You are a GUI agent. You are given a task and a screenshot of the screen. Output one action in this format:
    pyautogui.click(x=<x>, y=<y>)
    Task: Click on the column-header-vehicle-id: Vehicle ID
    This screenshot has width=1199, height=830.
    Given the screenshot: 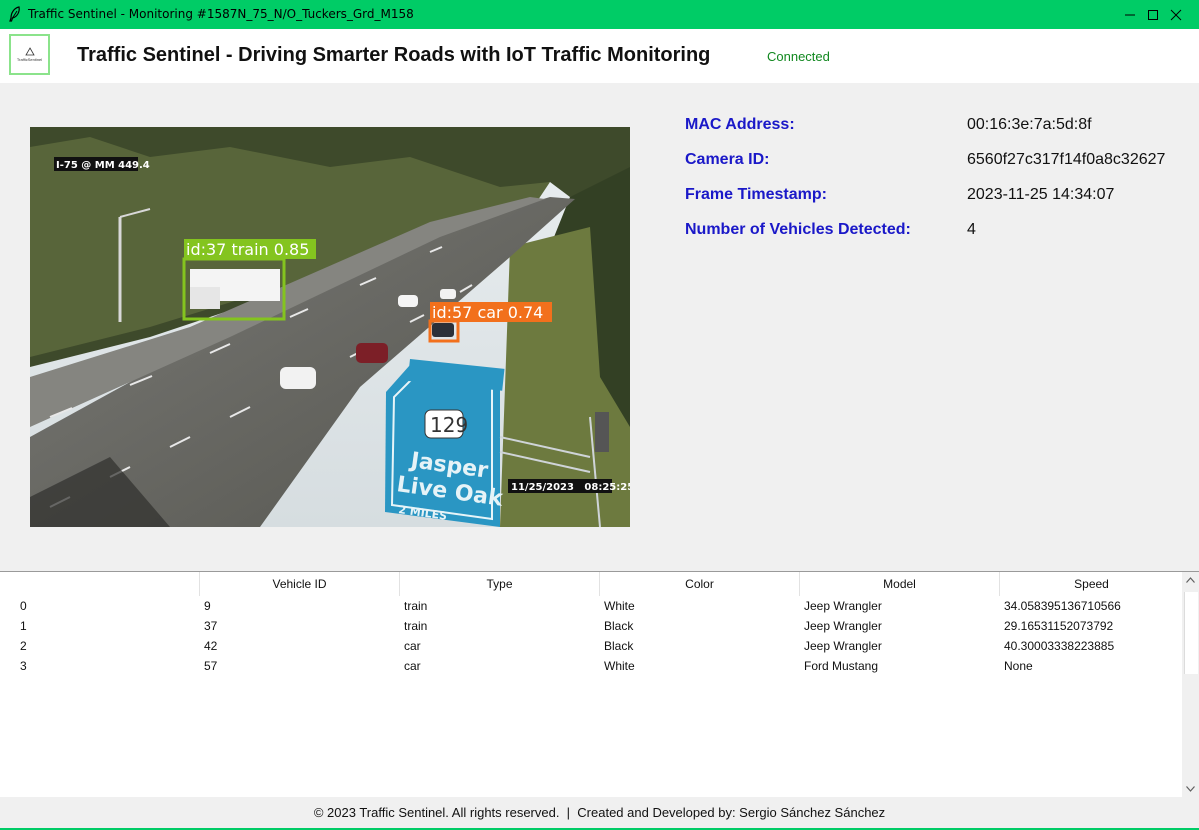 What is the action you would take?
    pyautogui.click(x=300, y=584)
    